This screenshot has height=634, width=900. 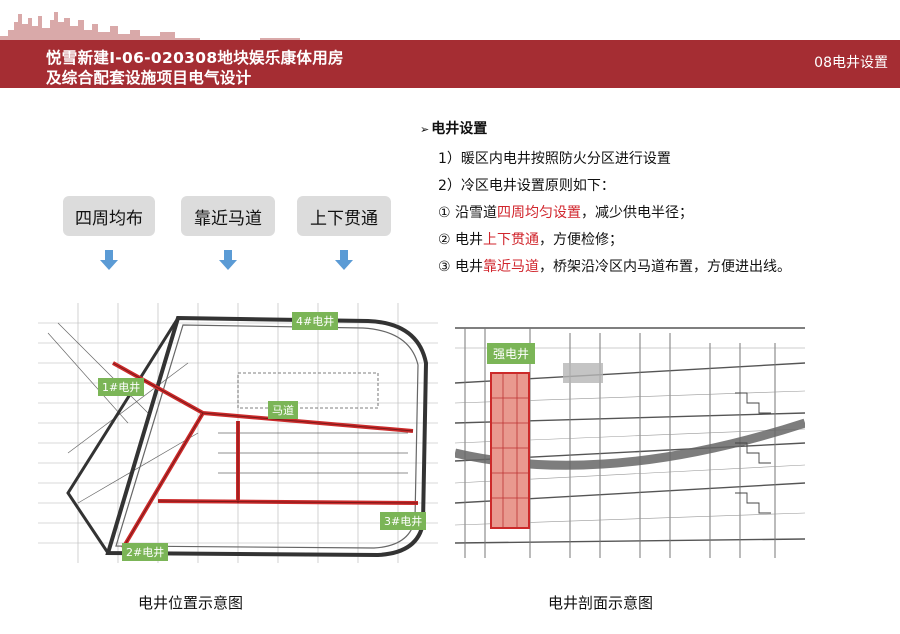 I want to click on section-drawing, so click(x=630, y=442).